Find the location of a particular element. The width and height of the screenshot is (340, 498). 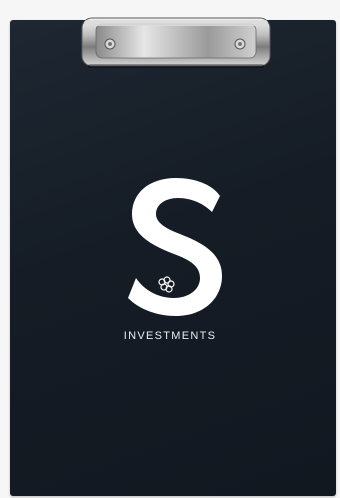

metal-clip-icon is located at coordinates (176, 42).